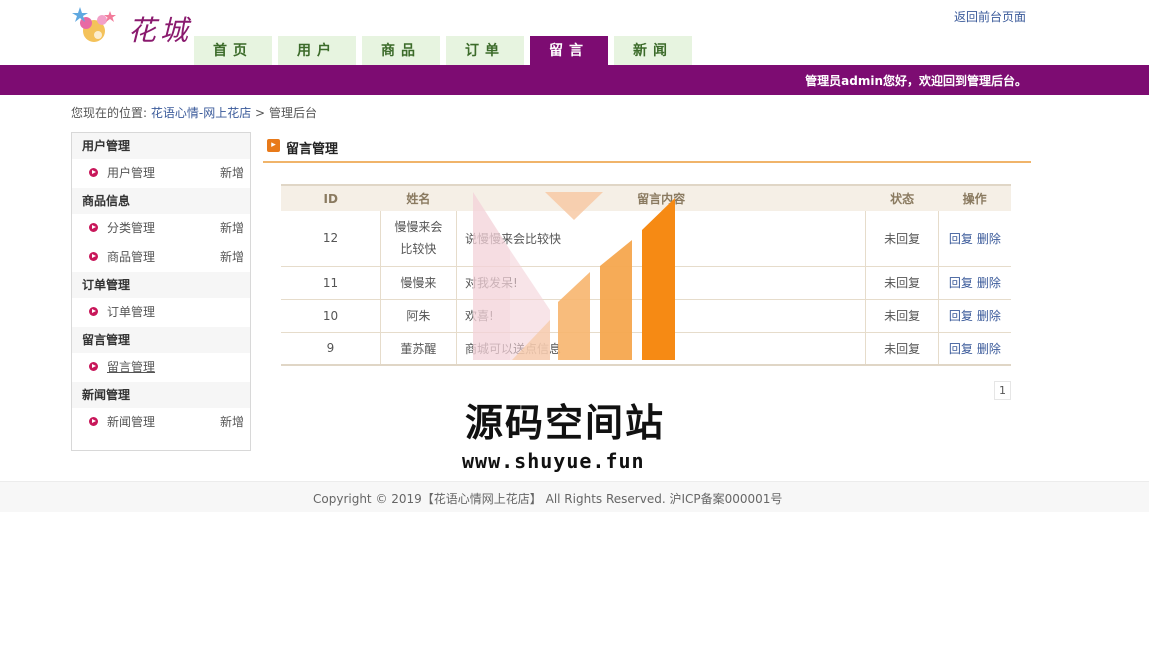  I want to click on breadcrumb-current: 管理后台, so click(292, 113).